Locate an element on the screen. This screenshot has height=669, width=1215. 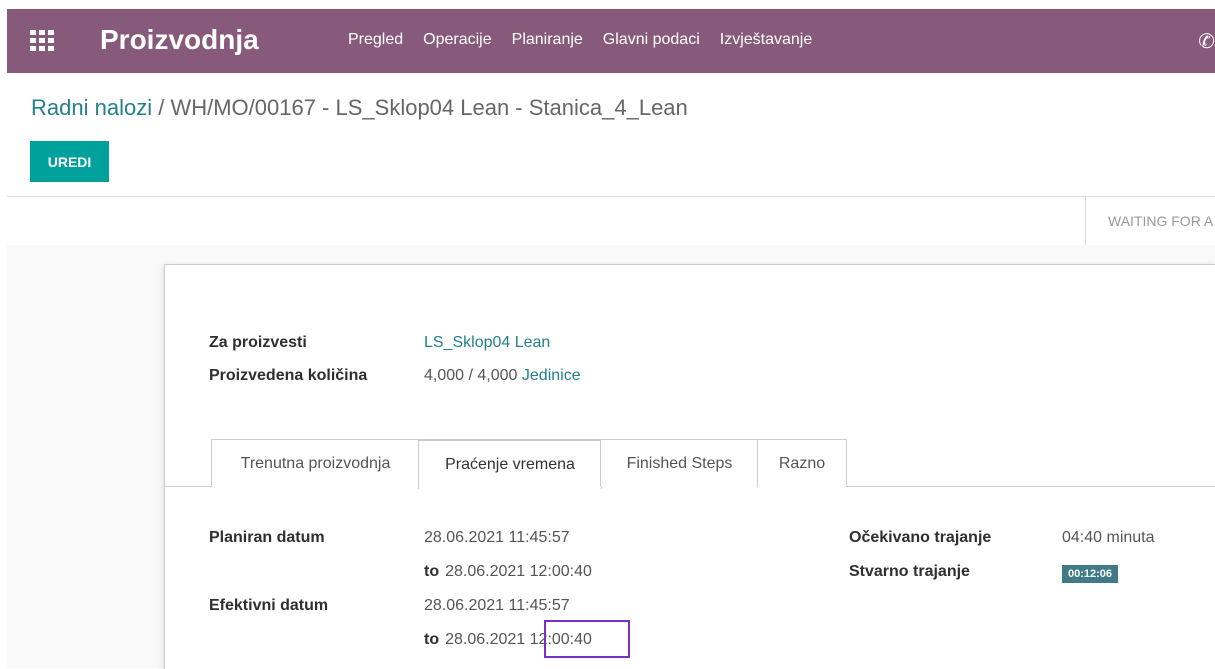
quantity-label: Proizvedena količina is located at coordinates (288, 375).